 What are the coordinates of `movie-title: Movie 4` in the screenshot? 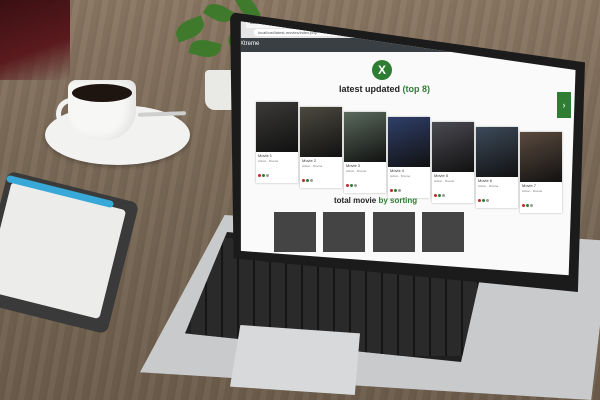 It's located at (409, 170).